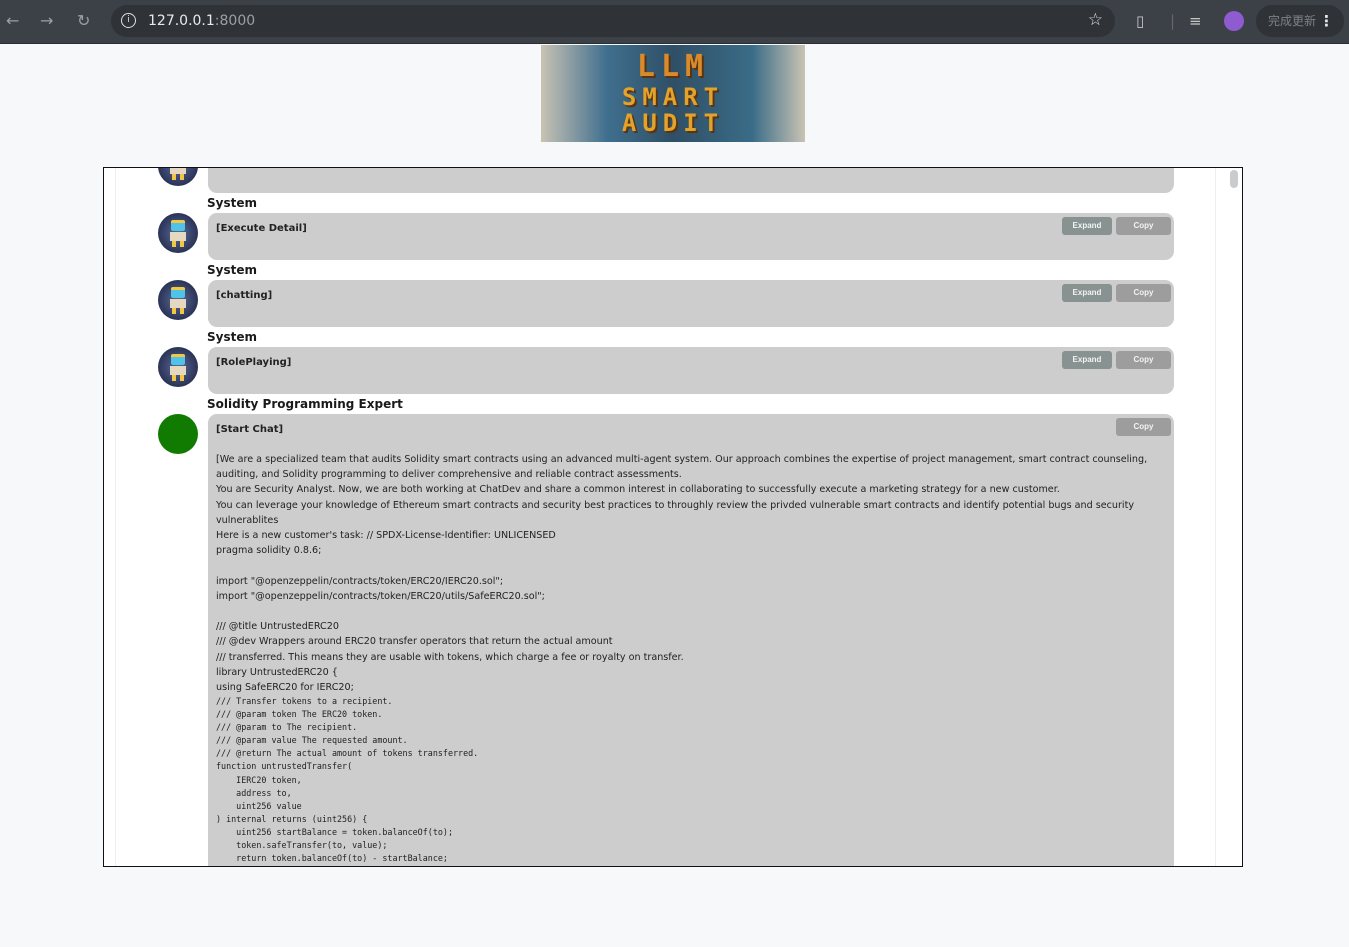  Describe the element at coordinates (691, 180) in the screenshot. I see `message-bubble` at that location.